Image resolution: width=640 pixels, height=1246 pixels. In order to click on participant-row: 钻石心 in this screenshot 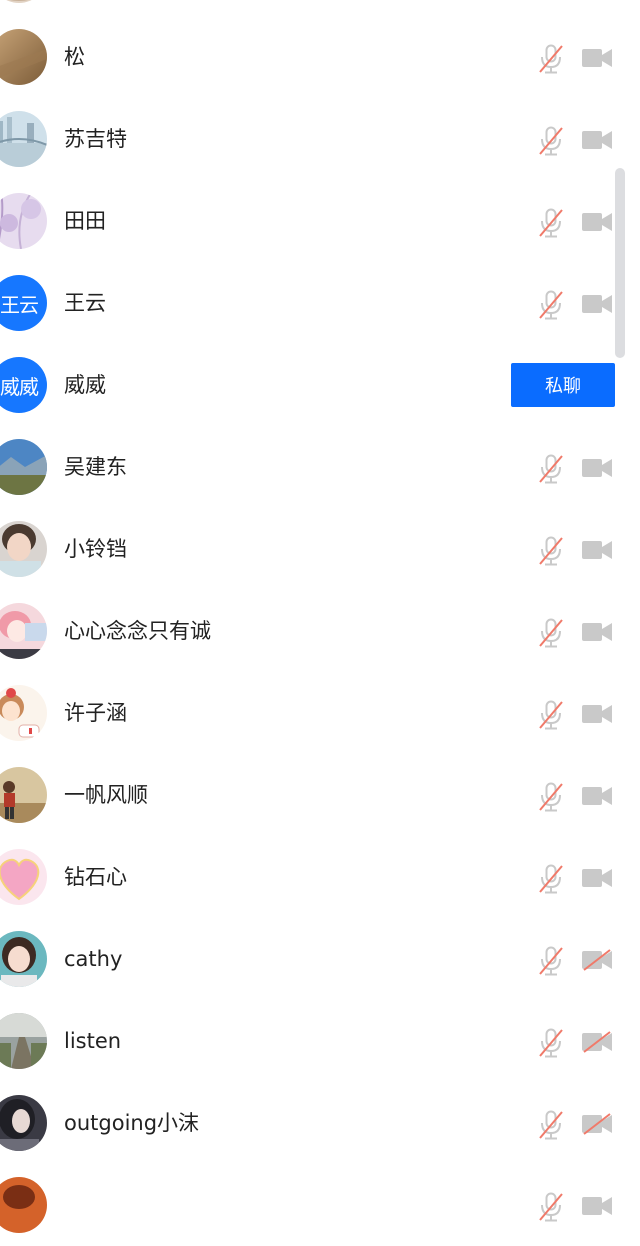, I will do `click(314, 877)`.